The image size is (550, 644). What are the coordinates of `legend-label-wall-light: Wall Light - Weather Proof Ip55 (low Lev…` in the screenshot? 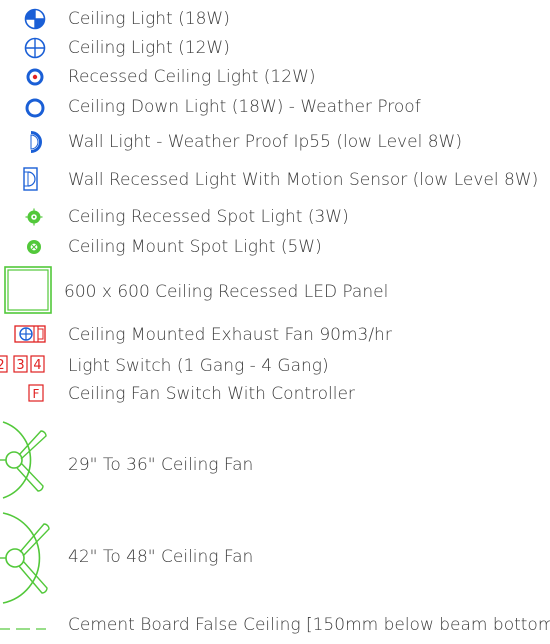 It's located at (265, 142).